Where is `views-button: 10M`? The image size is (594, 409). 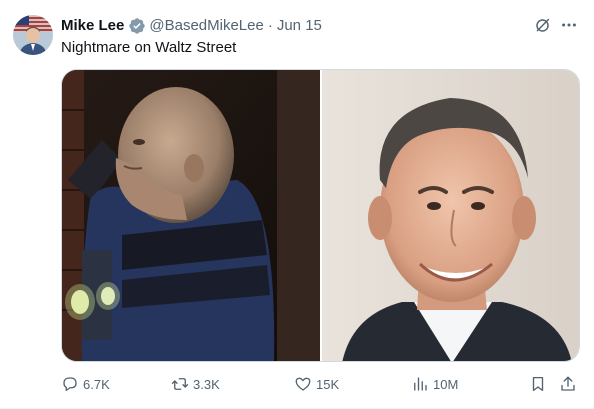 views-button: 10M is located at coordinates (434, 384).